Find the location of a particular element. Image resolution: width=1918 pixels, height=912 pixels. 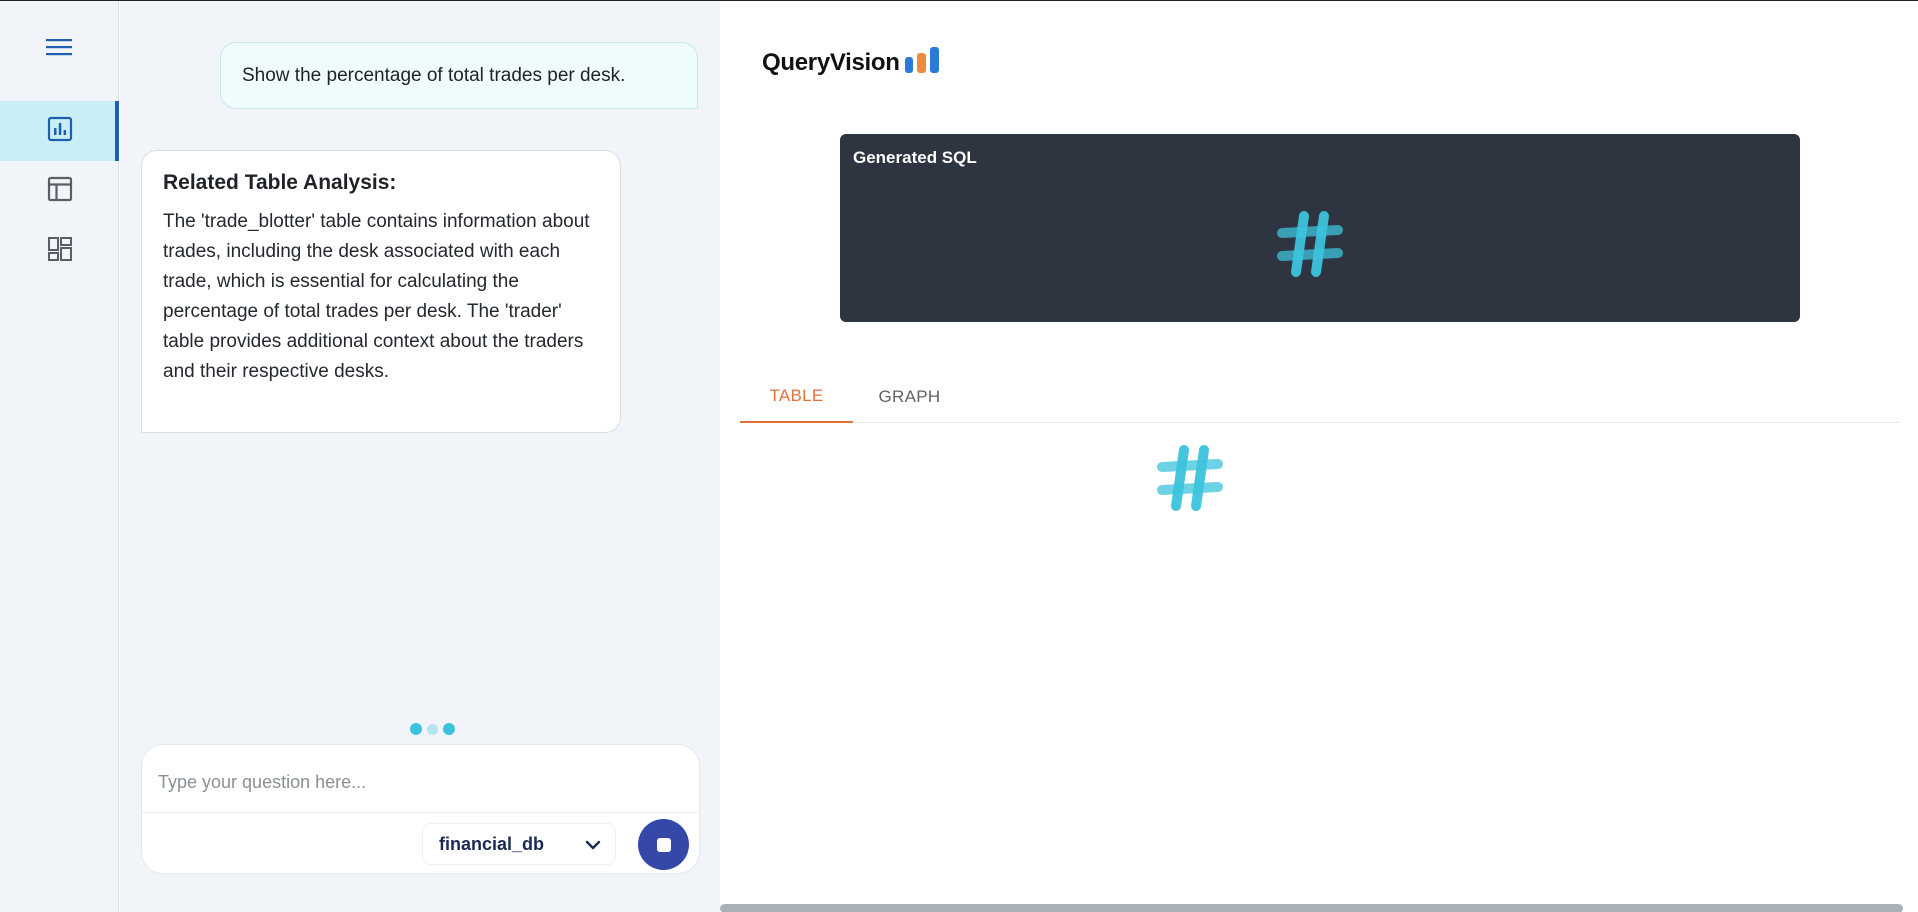

sidebar is located at coordinates (59, 456).